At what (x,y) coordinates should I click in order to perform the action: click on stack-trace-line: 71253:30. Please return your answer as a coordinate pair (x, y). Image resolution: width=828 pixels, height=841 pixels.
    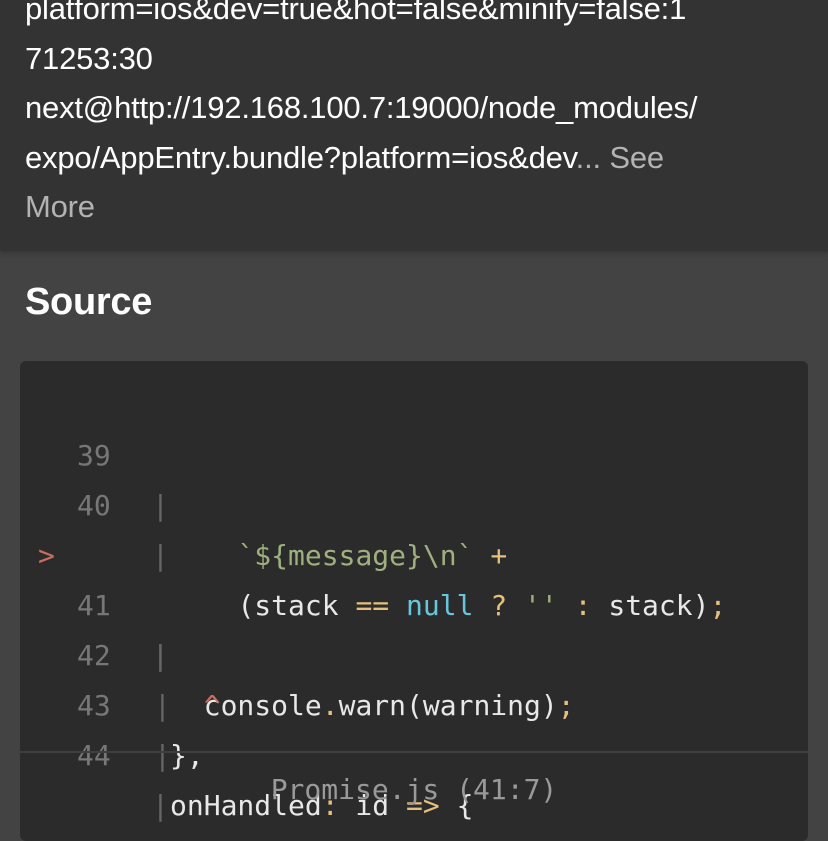
    Looking at the image, I should click on (89, 58).